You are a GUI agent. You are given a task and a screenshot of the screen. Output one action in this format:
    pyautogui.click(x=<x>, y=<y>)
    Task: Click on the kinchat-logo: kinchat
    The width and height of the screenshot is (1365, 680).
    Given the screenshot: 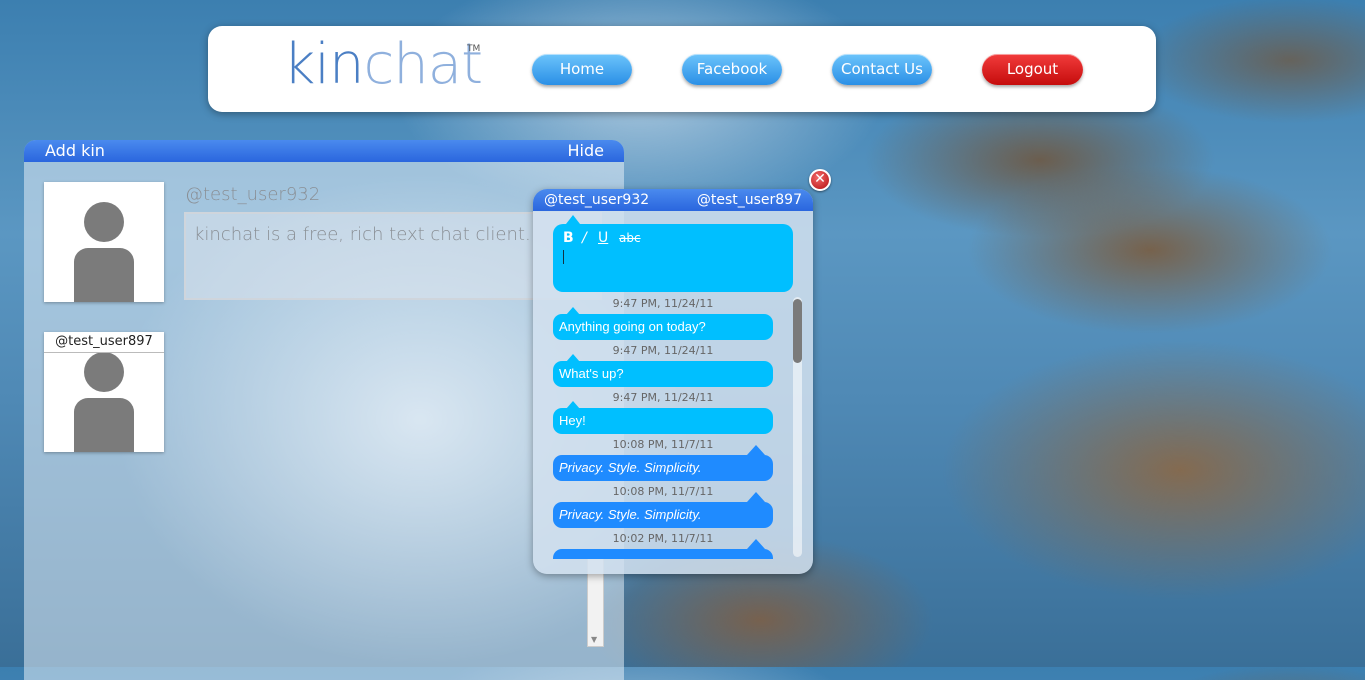 What is the action you would take?
    pyautogui.click(x=383, y=65)
    